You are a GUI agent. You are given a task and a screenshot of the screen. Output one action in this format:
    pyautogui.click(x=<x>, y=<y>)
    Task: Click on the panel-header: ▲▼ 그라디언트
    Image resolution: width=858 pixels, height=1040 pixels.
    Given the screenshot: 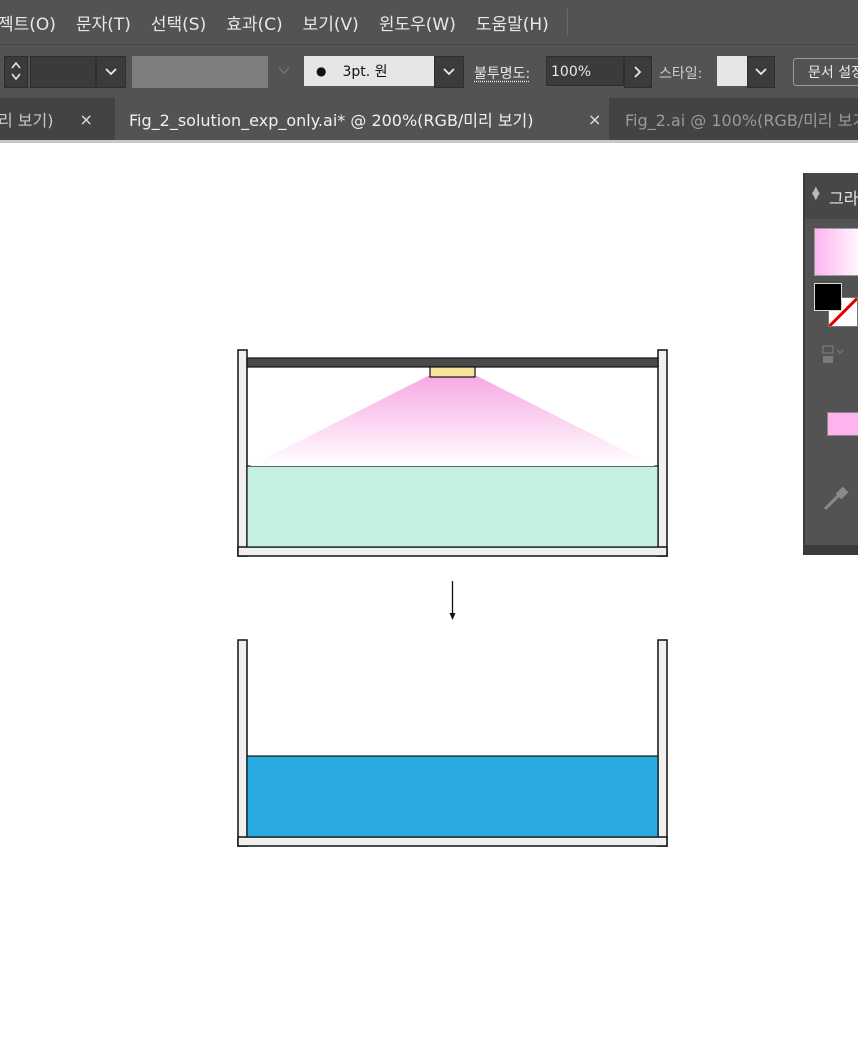 What is the action you would take?
    pyautogui.click(x=831, y=196)
    